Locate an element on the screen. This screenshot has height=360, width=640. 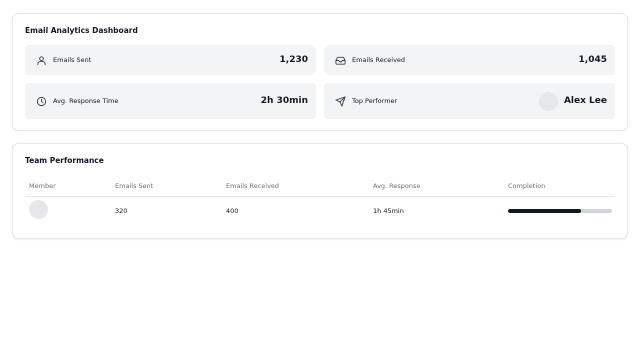
team-title: Team Performance is located at coordinates (64, 160).